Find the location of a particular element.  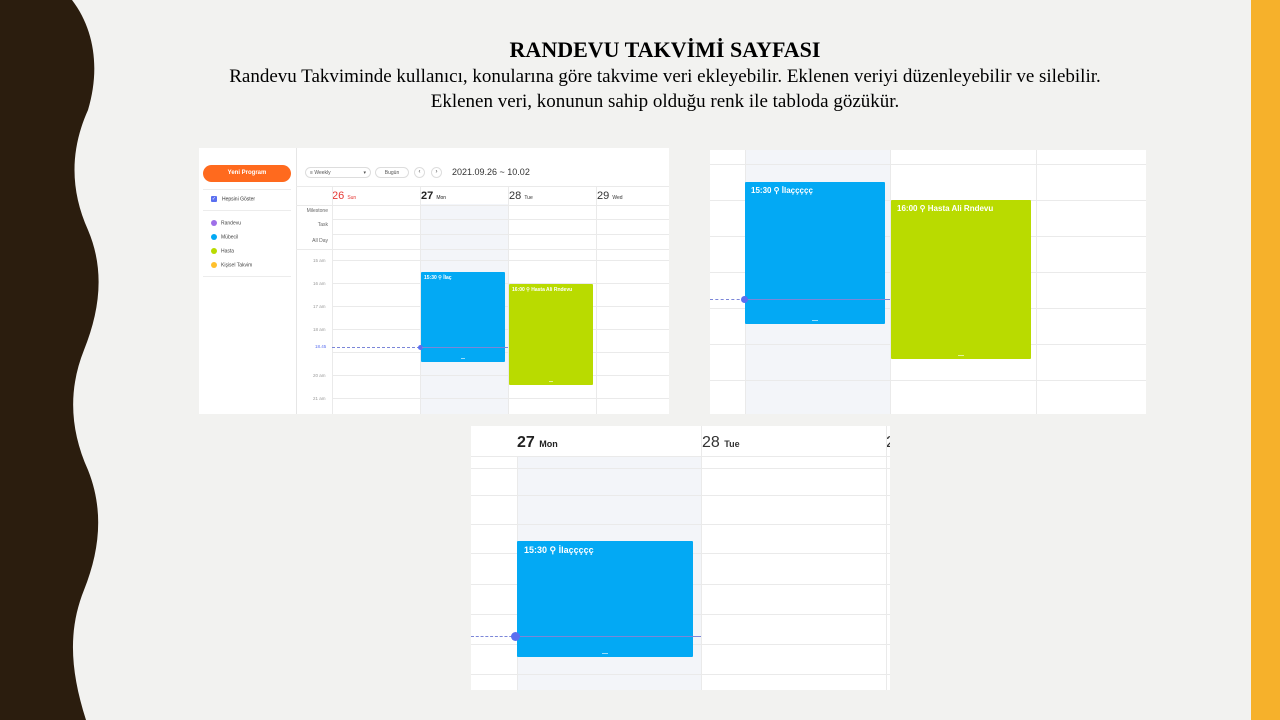

calendar-item-randevu: Randevu is located at coordinates (226, 223).